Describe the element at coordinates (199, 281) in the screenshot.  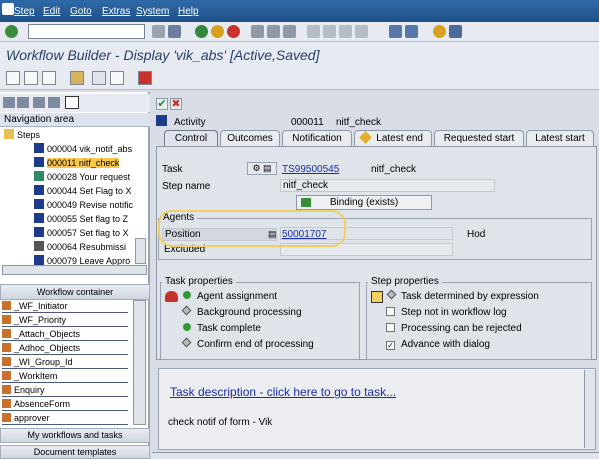
I see `task-properties-title: Task properties` at that location.